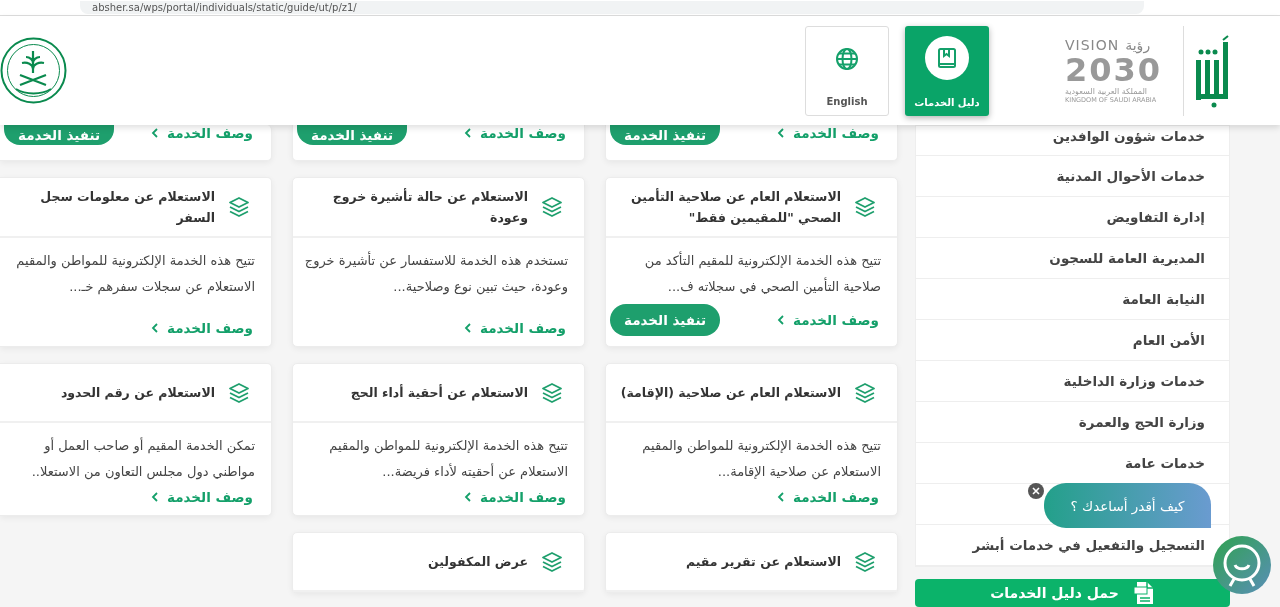  I want to click on globe-icon, so click(847, 58).